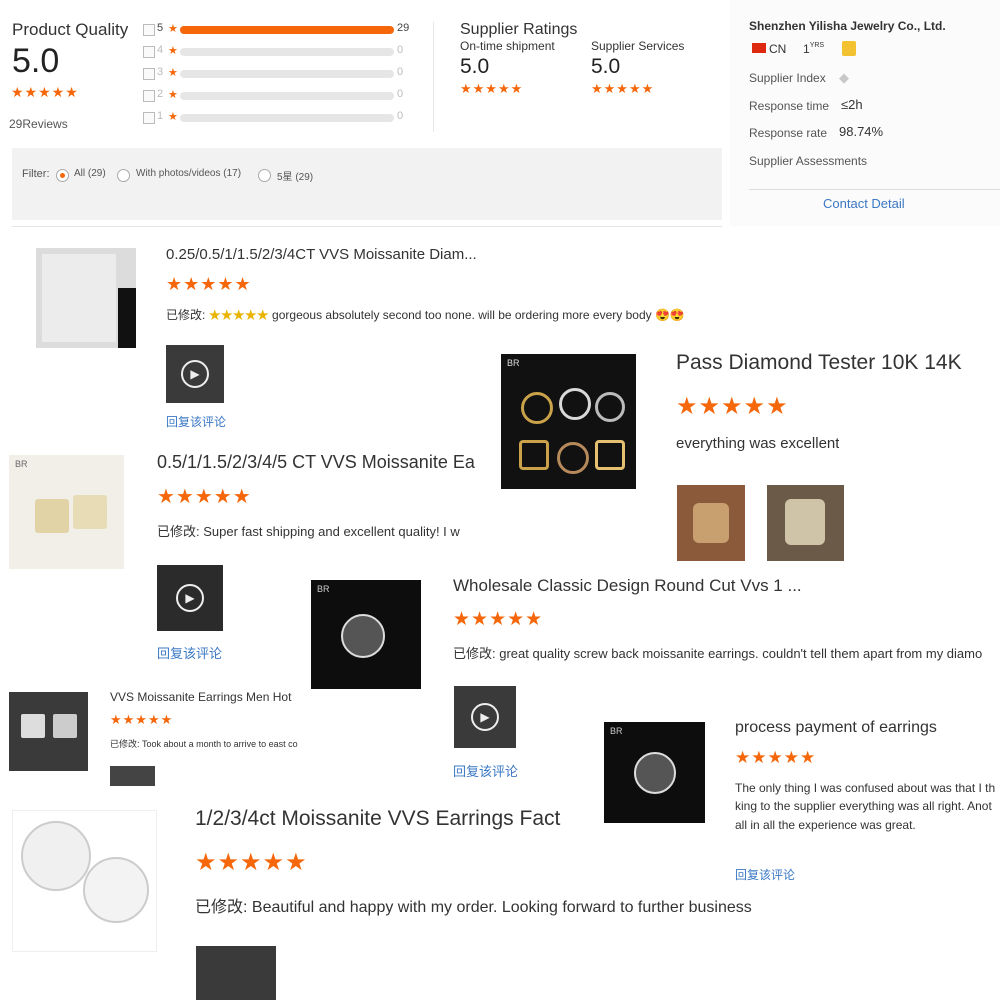 This screenshot has width=1000, height=1000. Describe the element at coordinates (36, 174) in the screenshot. I see `filter-label: Filter:` at that location.